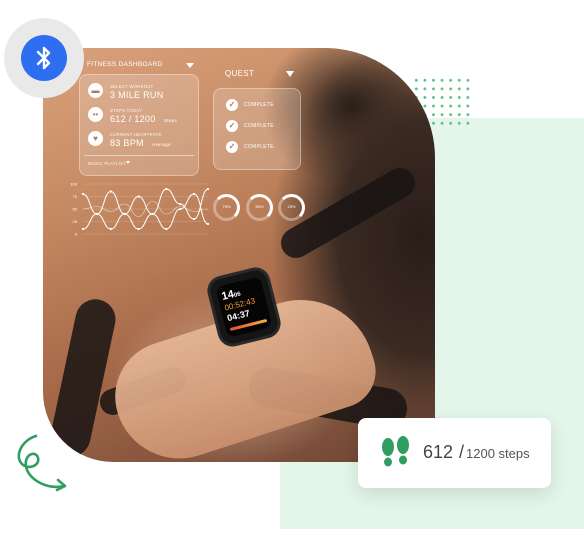 The image size is (584, 539). What do you see at coordinates (128, 162) in the screenshot?
I see `playlist-dropdown-icon` at bounding box center [128, 162].